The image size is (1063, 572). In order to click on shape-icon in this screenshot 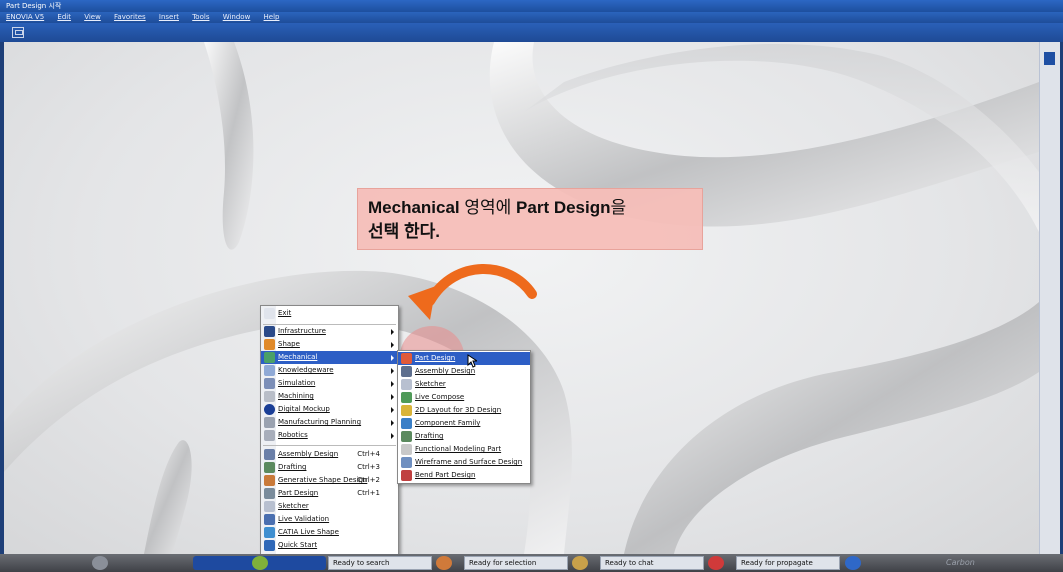, I will do `click(269, 344)`.